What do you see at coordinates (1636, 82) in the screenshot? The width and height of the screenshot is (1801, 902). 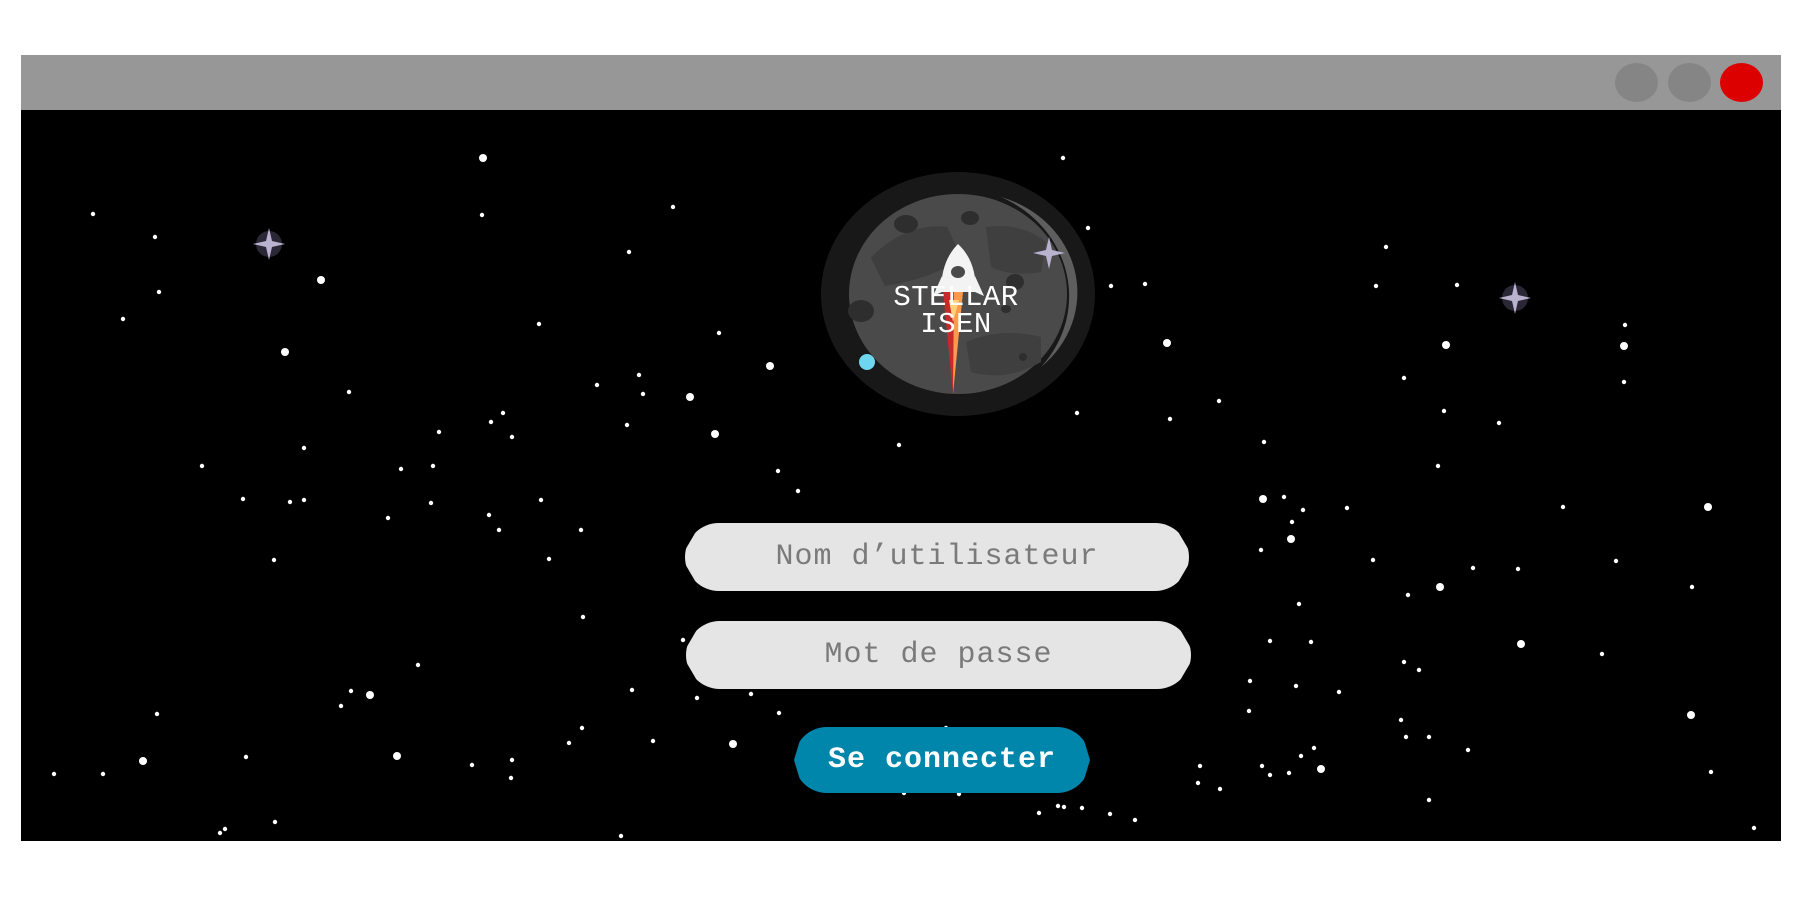 I see `minimize-button` at bounding box center [1636, 82].